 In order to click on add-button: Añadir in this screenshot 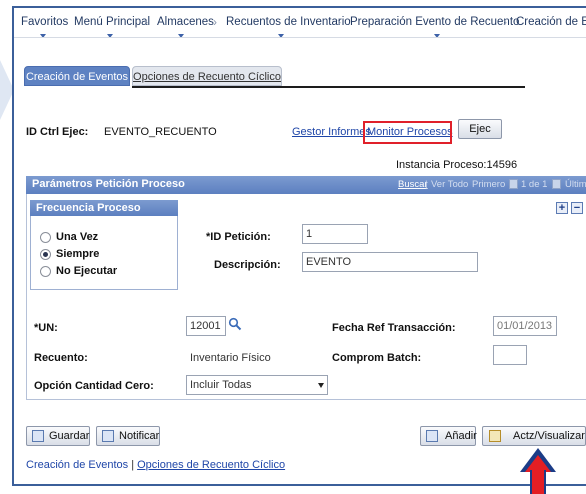, I will do `click(448, 436)`.